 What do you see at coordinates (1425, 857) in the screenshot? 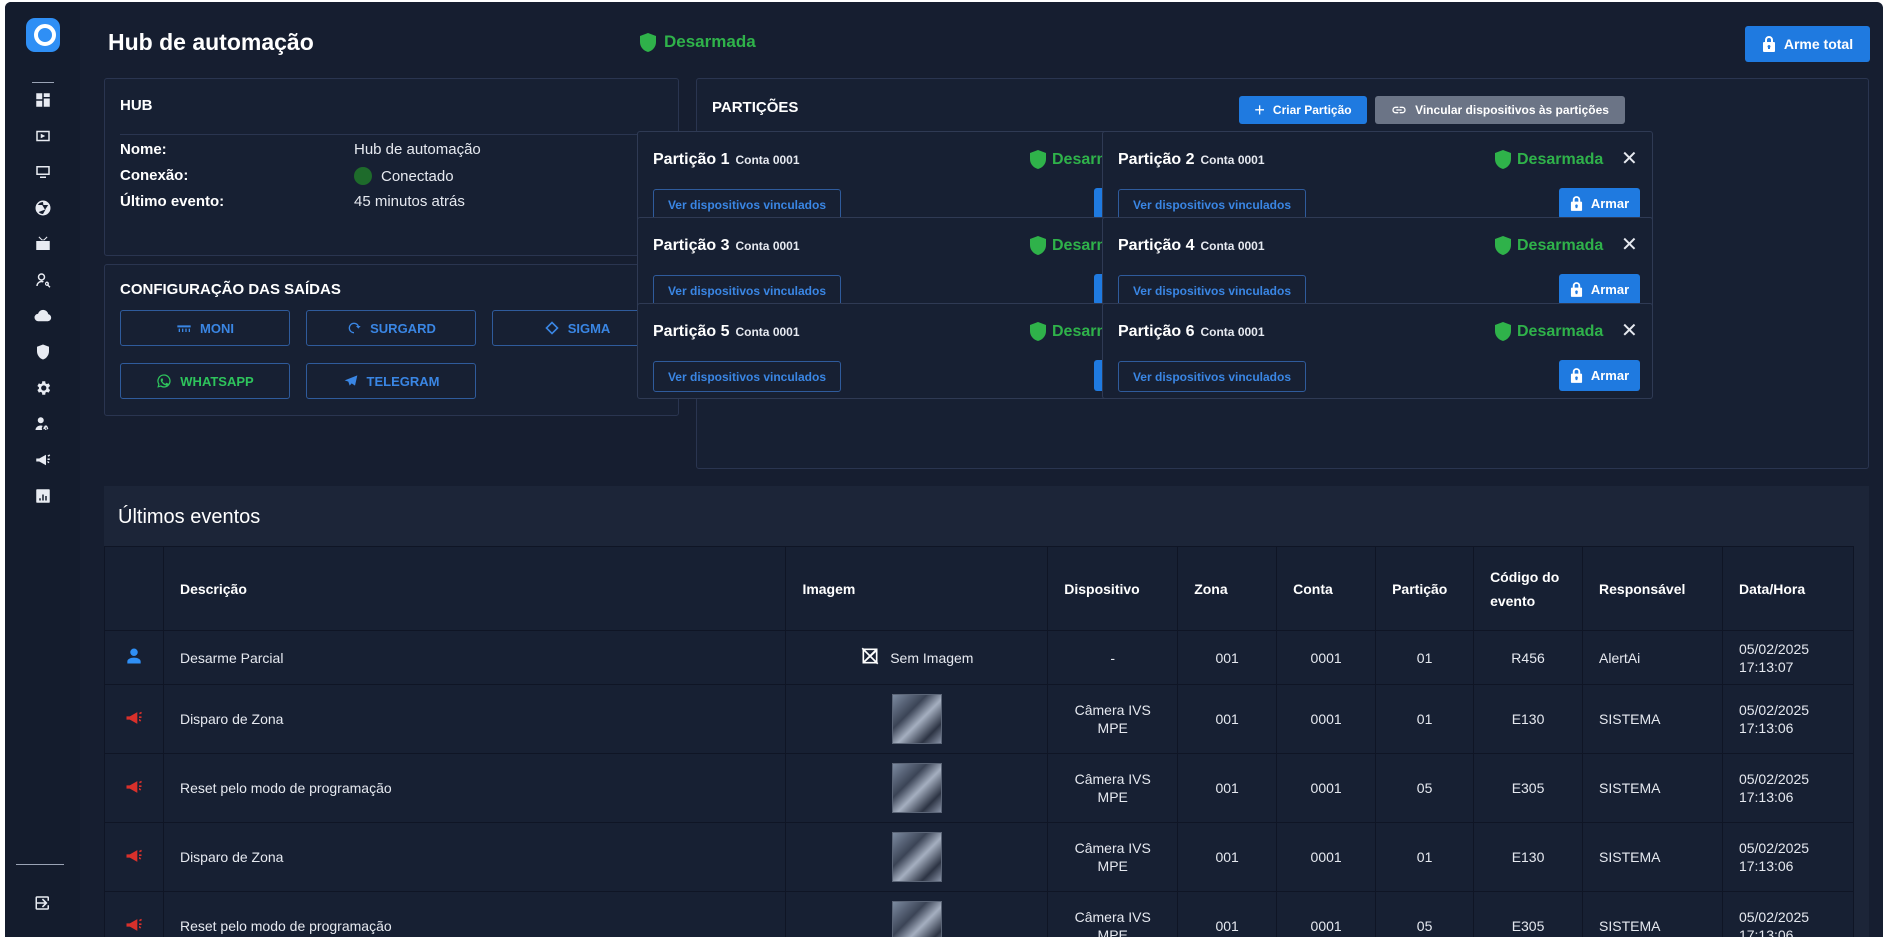
I see `event-partition: 01` at bounding box center [1425, 857].